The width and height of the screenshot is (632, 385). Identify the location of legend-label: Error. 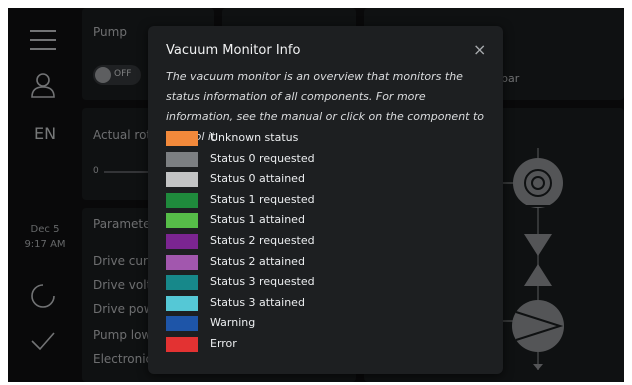
(223, 343).